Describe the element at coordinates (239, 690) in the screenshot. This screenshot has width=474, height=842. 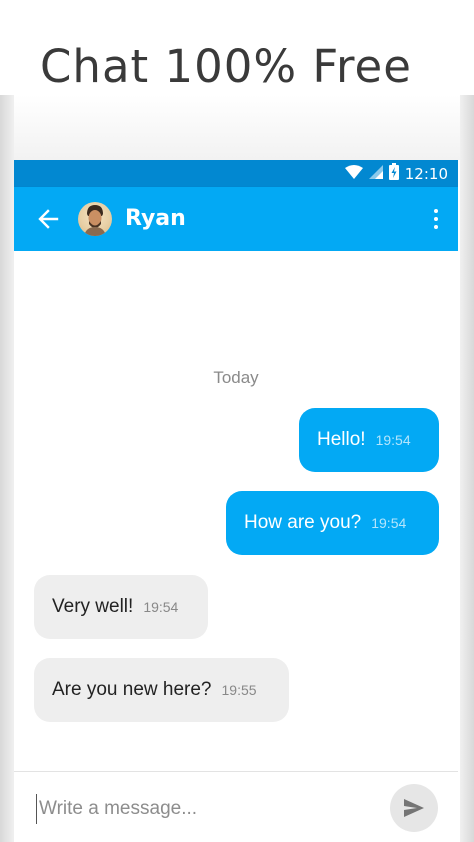
I see `message-time: 19:55` at that location.